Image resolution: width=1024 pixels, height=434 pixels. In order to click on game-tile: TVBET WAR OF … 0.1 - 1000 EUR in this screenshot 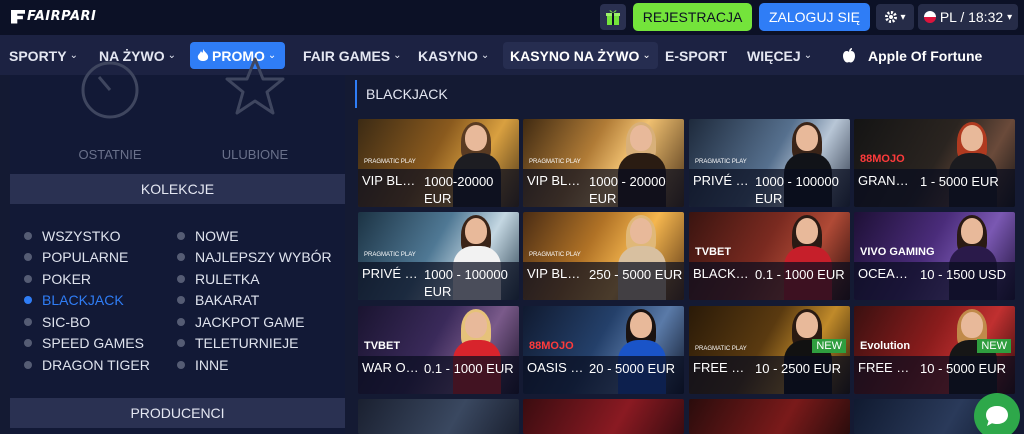, I will do `click(438, 350)`.